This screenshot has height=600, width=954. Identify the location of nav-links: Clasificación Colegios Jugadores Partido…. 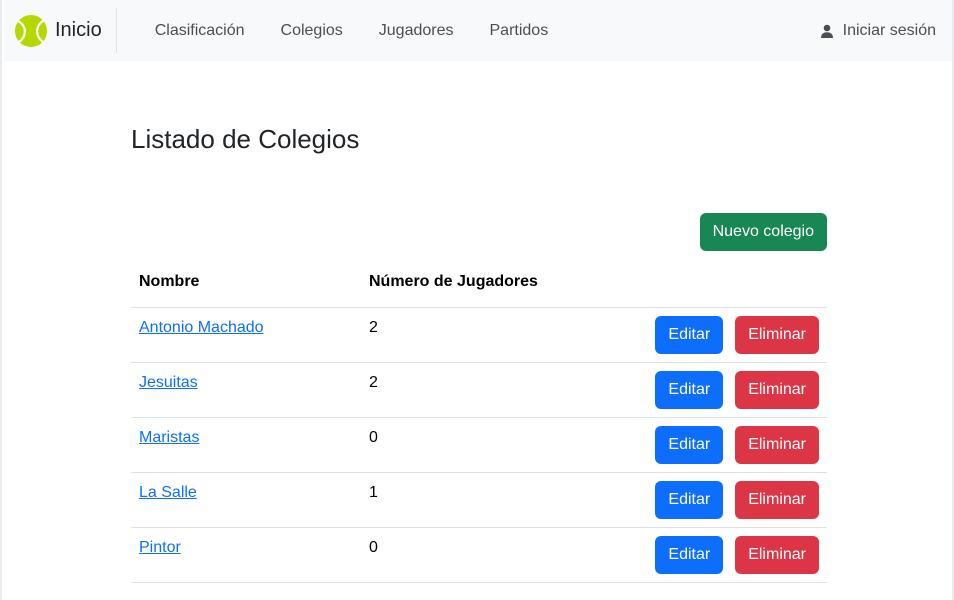
(352, 31).